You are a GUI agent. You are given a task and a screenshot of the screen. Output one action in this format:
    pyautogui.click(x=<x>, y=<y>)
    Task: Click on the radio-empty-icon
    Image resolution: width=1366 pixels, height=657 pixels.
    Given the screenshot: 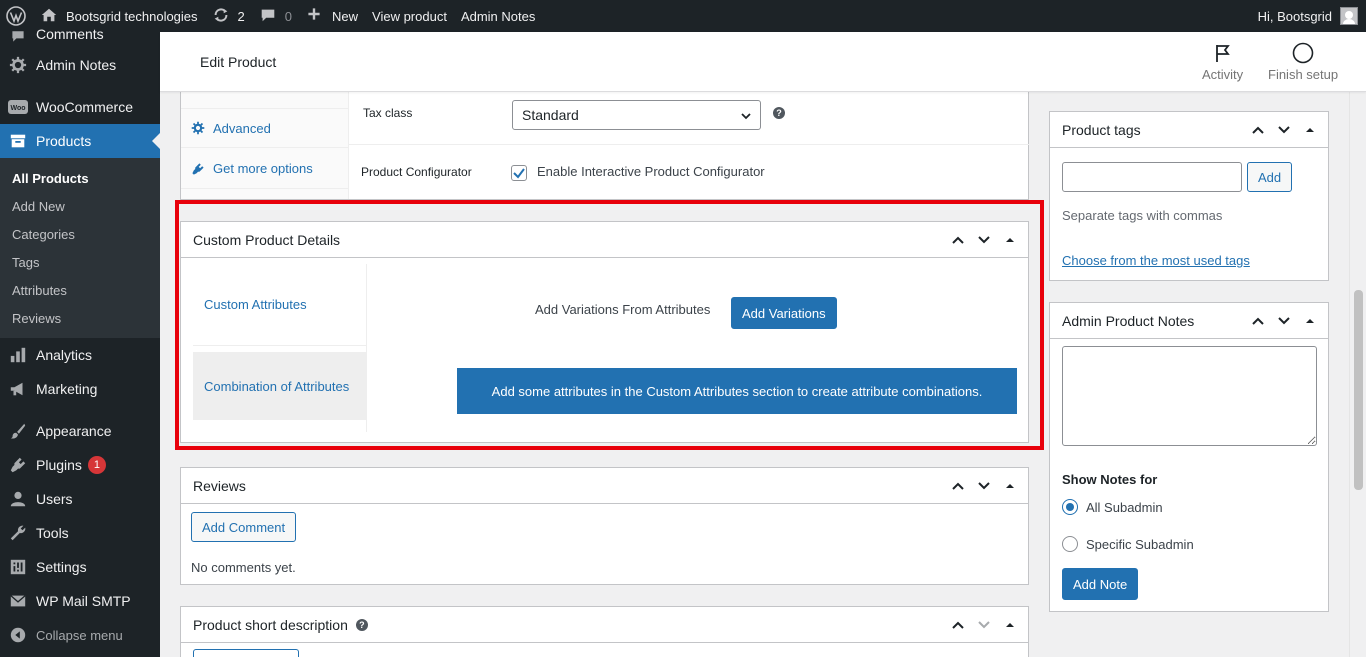 What is the action you would take?
    pyautogui.click(x=1070, y=544)
    